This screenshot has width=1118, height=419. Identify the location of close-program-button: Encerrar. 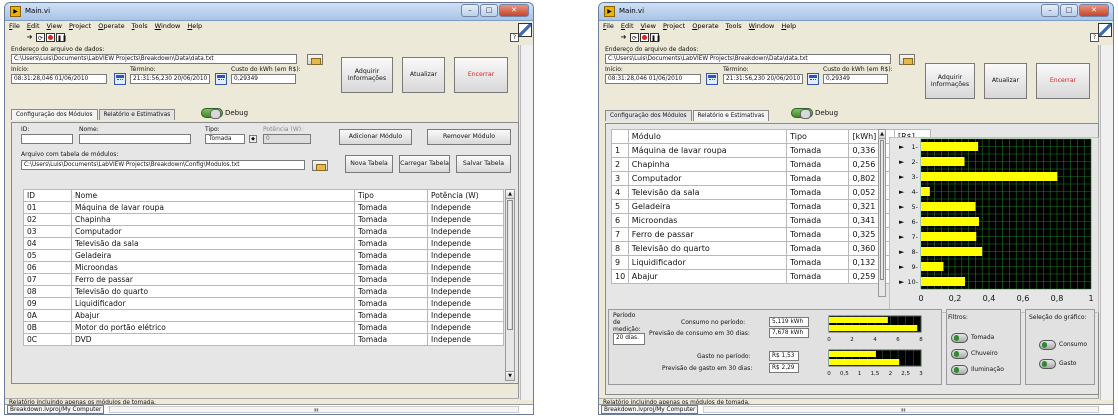
(481, 75).